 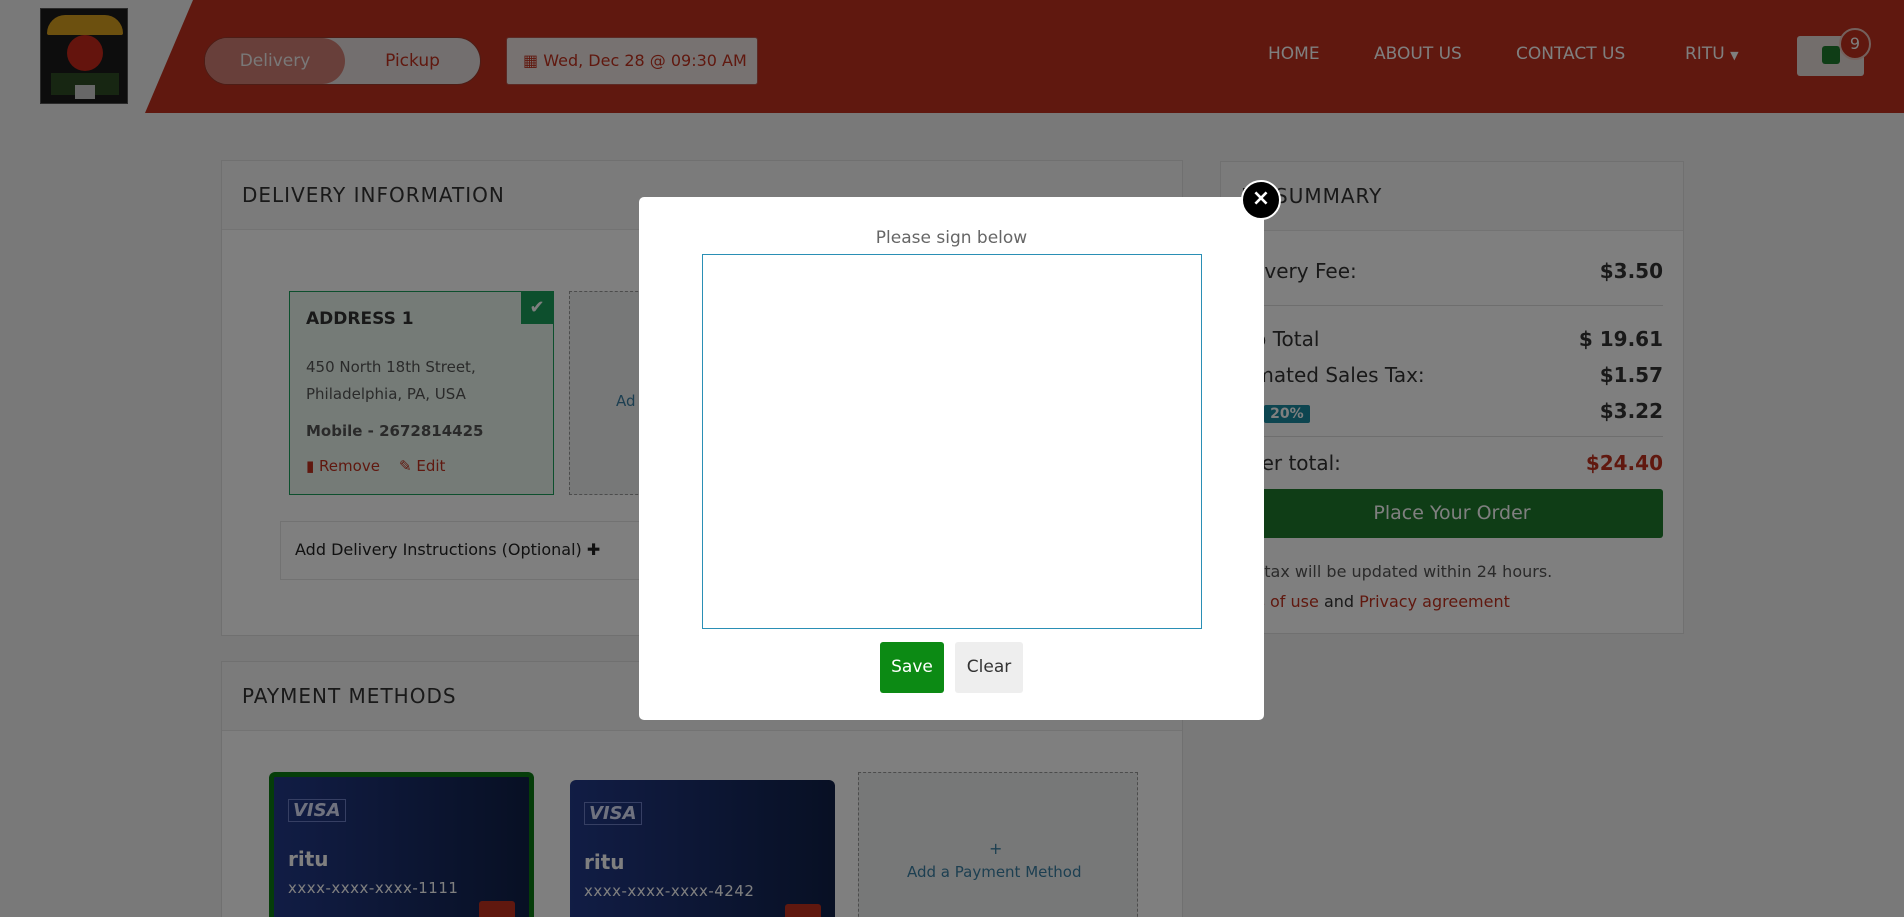 I want to click on clear-button: Clear, so click(x=989, y=667).